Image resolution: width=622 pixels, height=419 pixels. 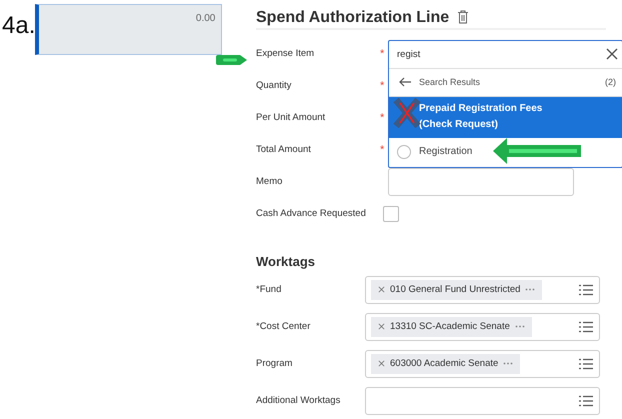 I want to click on worktag-pill: 010 General Fund Unrestricted, so click(x=456, y=290).